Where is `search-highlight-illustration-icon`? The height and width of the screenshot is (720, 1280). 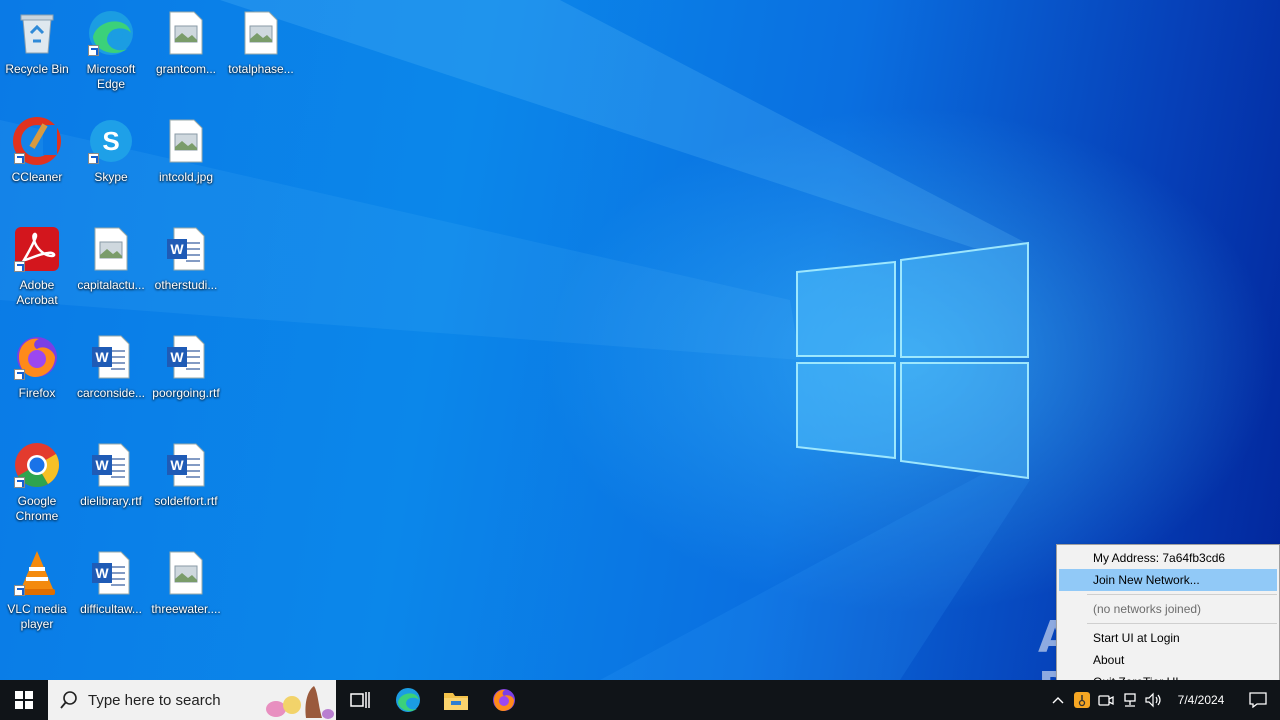
search-highlight-illustration-icon is located at coordinates (300, 702).